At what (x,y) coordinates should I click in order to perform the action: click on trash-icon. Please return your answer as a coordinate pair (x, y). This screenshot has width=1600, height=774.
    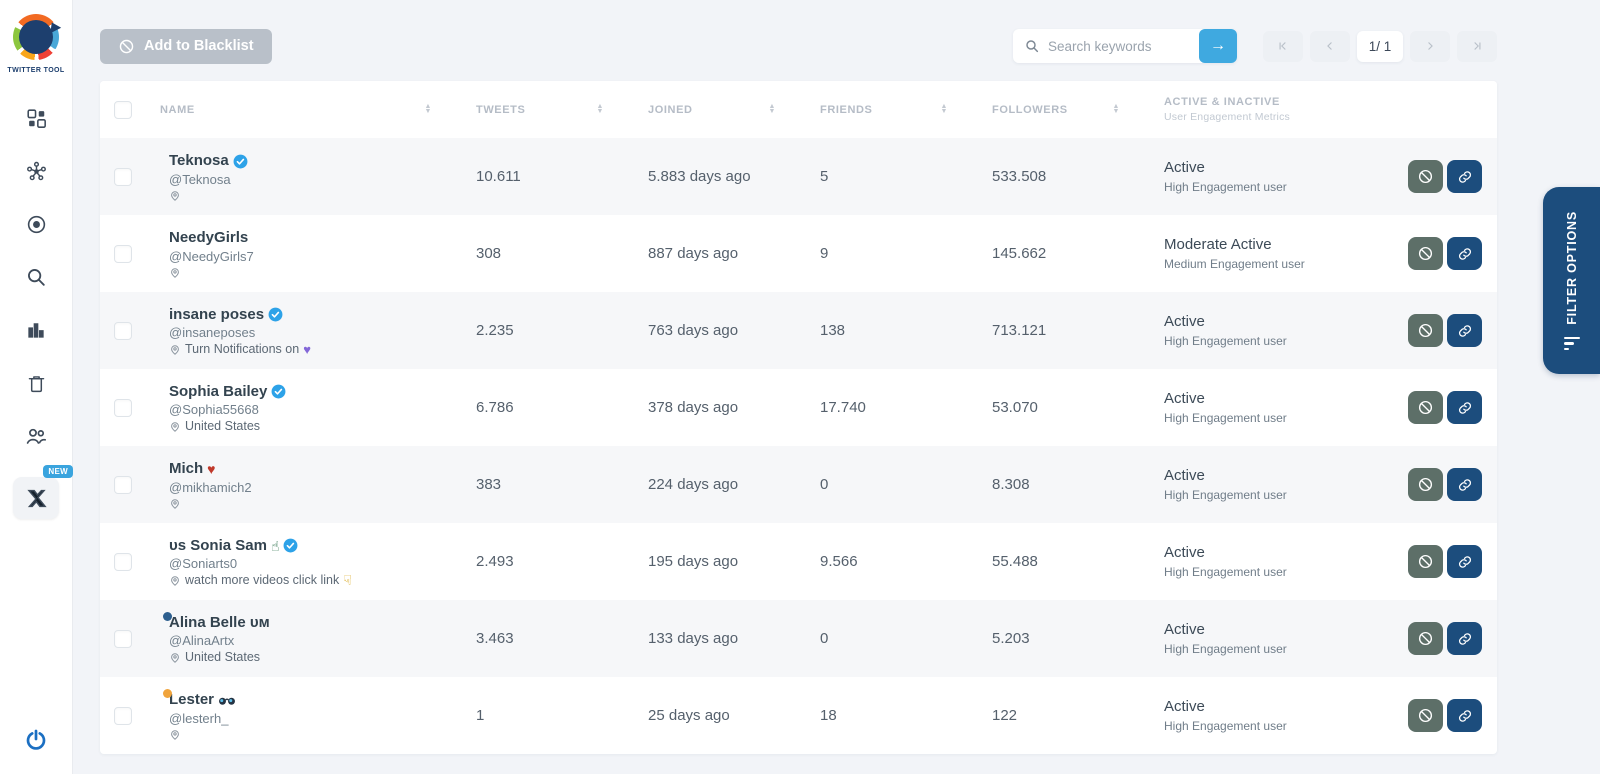
    Looking at the image, I should click on (36, 383).